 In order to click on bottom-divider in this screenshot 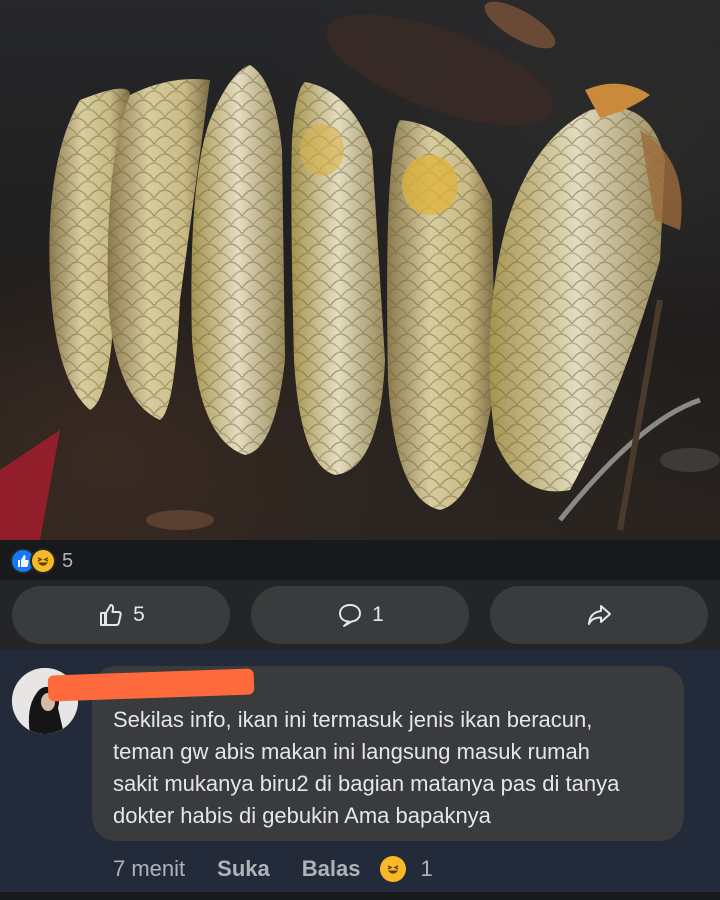, I will do `click(360, 896)`.